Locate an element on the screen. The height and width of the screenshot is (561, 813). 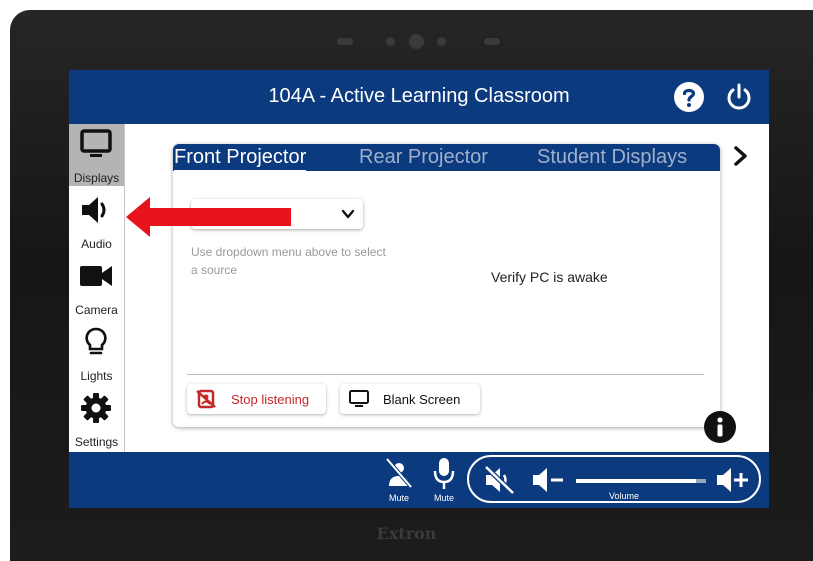
camera-icon is located at coordinates (96, 276).